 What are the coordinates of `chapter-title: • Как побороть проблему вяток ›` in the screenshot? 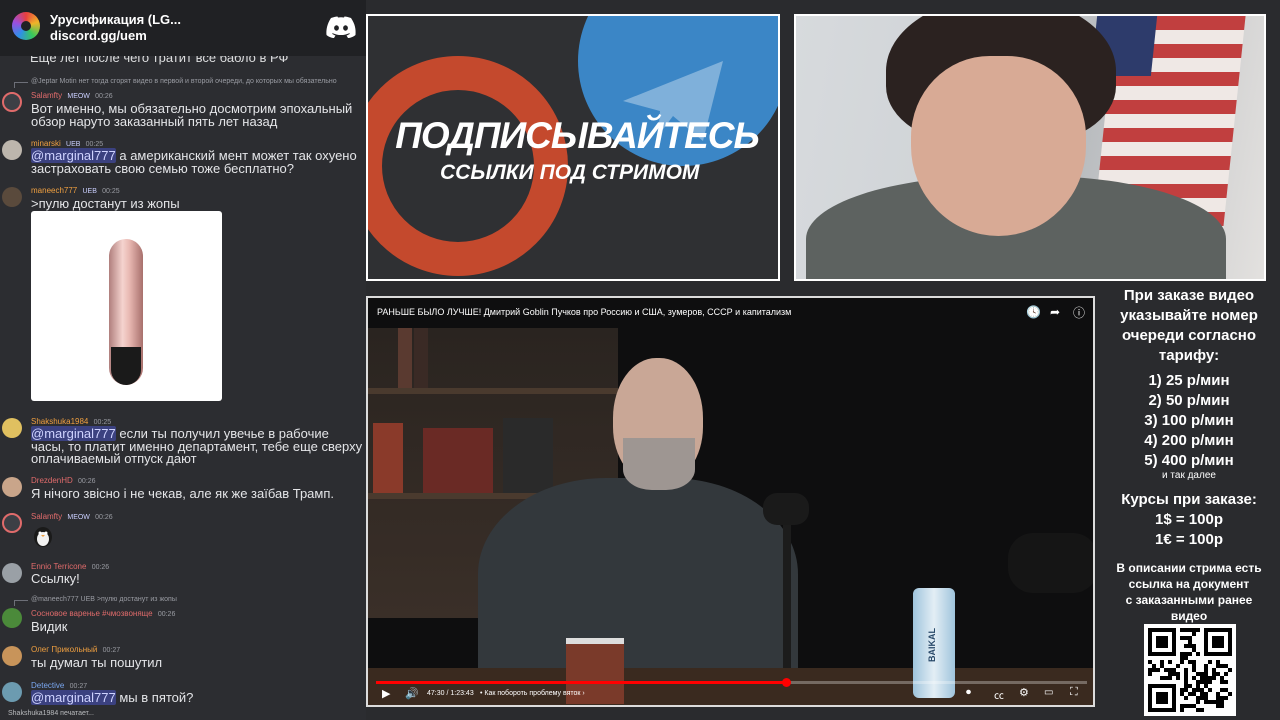 It's located at (532, 693).